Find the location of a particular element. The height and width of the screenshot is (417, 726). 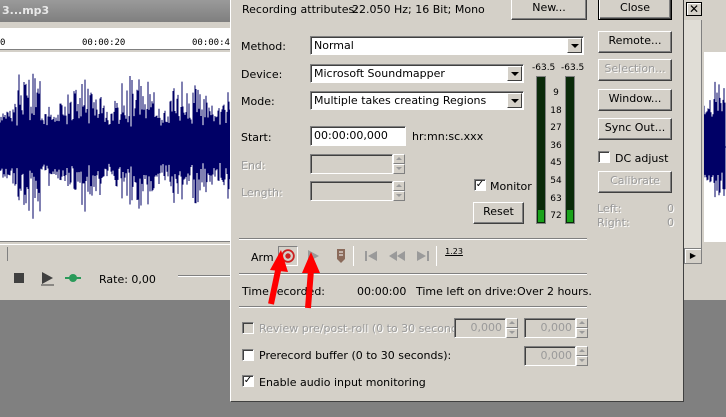

prerecord-value: 0,000 is located at coordinates (556, 355).